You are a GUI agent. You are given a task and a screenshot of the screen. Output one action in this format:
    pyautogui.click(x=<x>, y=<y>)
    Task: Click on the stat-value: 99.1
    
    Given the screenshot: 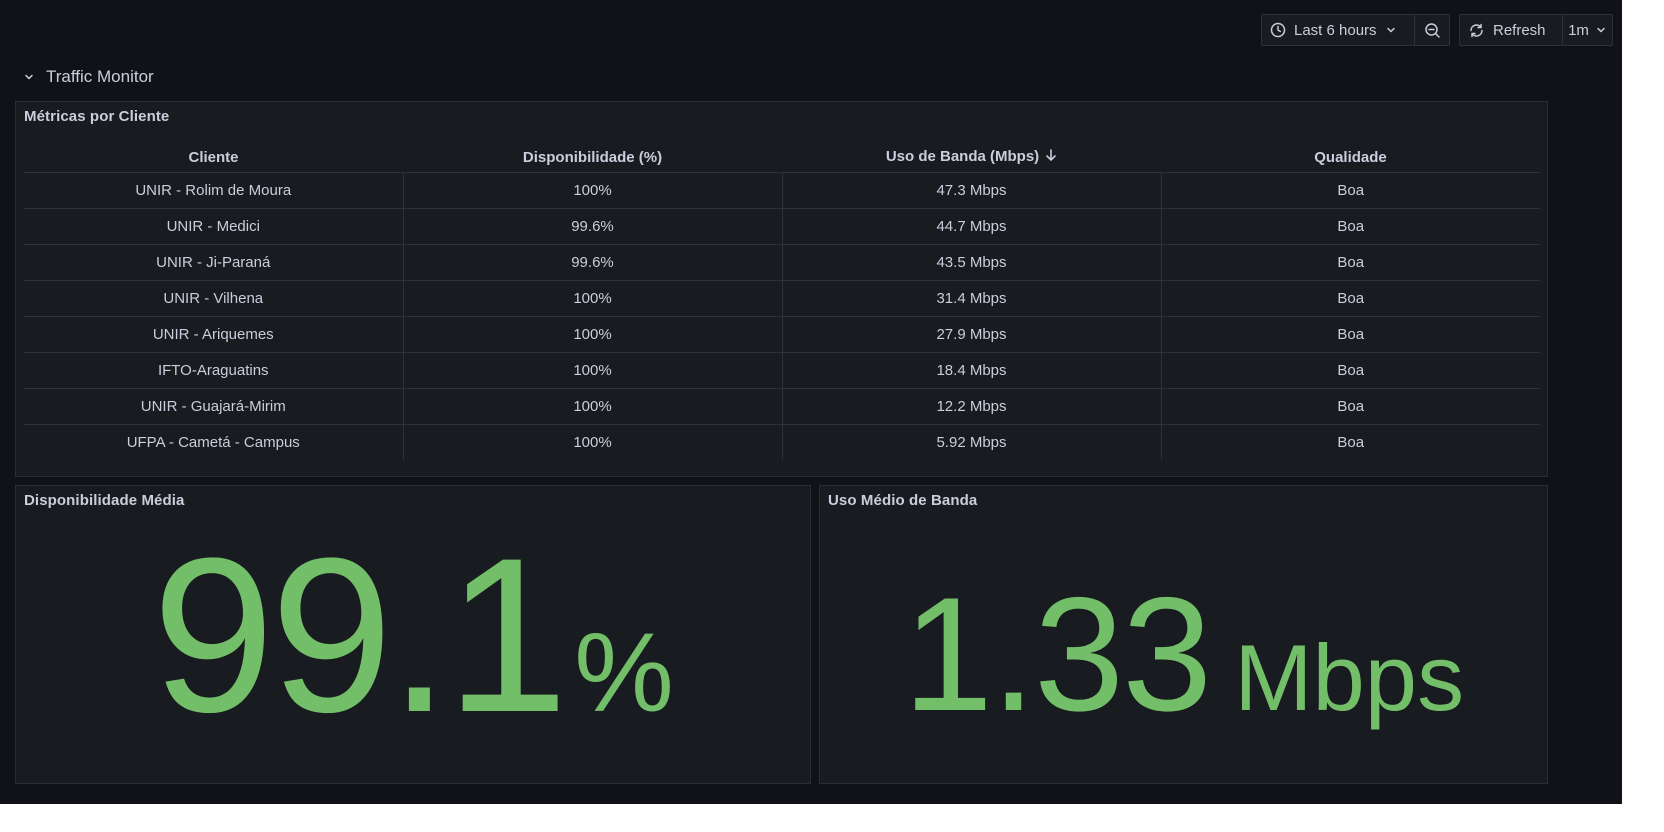 What is the action you would take?
    pyautogui.click(x=360, y=635)
    